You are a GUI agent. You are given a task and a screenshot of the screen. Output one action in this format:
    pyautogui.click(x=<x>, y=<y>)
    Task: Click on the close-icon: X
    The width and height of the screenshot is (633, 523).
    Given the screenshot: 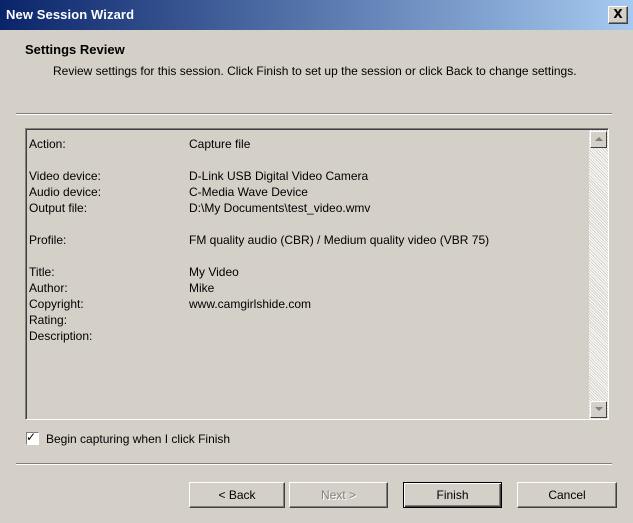 What is the action you would take?
    pyautogui.click(x=618, y=14)
    